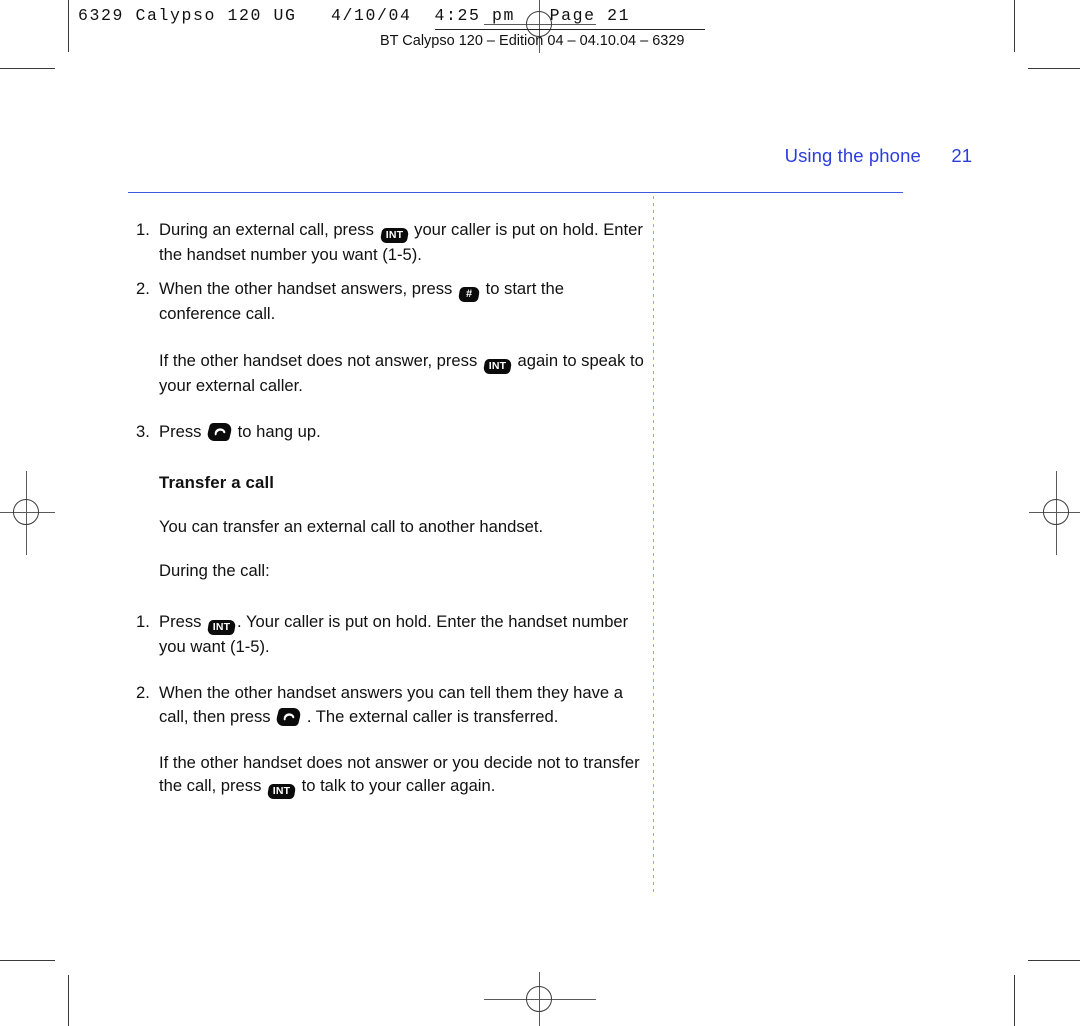 The image size is (1080, 1026). I want to click on registration-mark-bottom, so click(540, 999).